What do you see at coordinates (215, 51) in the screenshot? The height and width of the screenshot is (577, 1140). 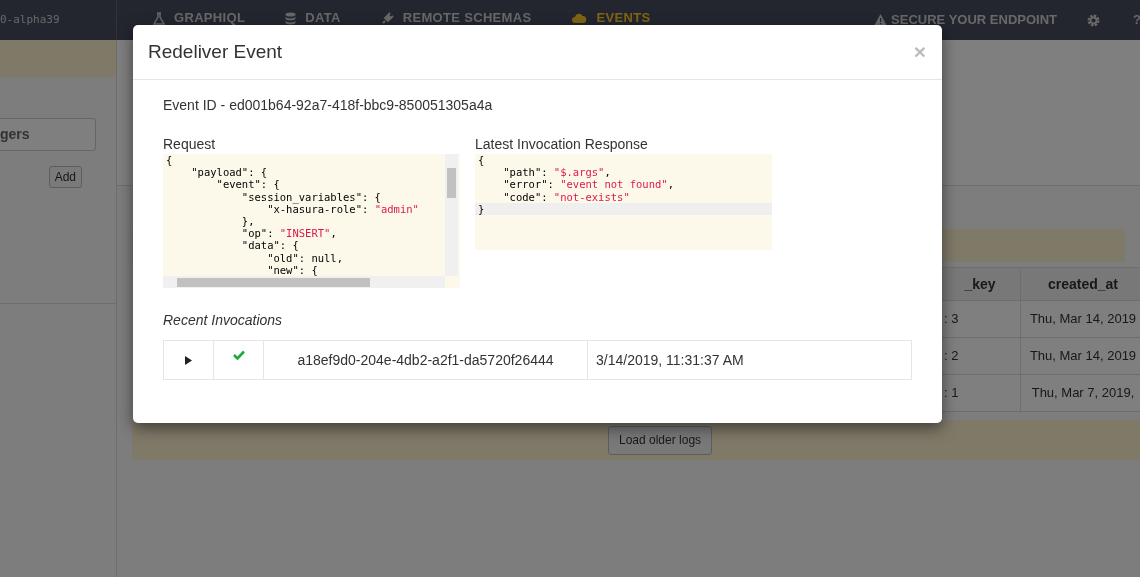 I see `modal-title: Redeliver Event` at bounding box center [215, 51].